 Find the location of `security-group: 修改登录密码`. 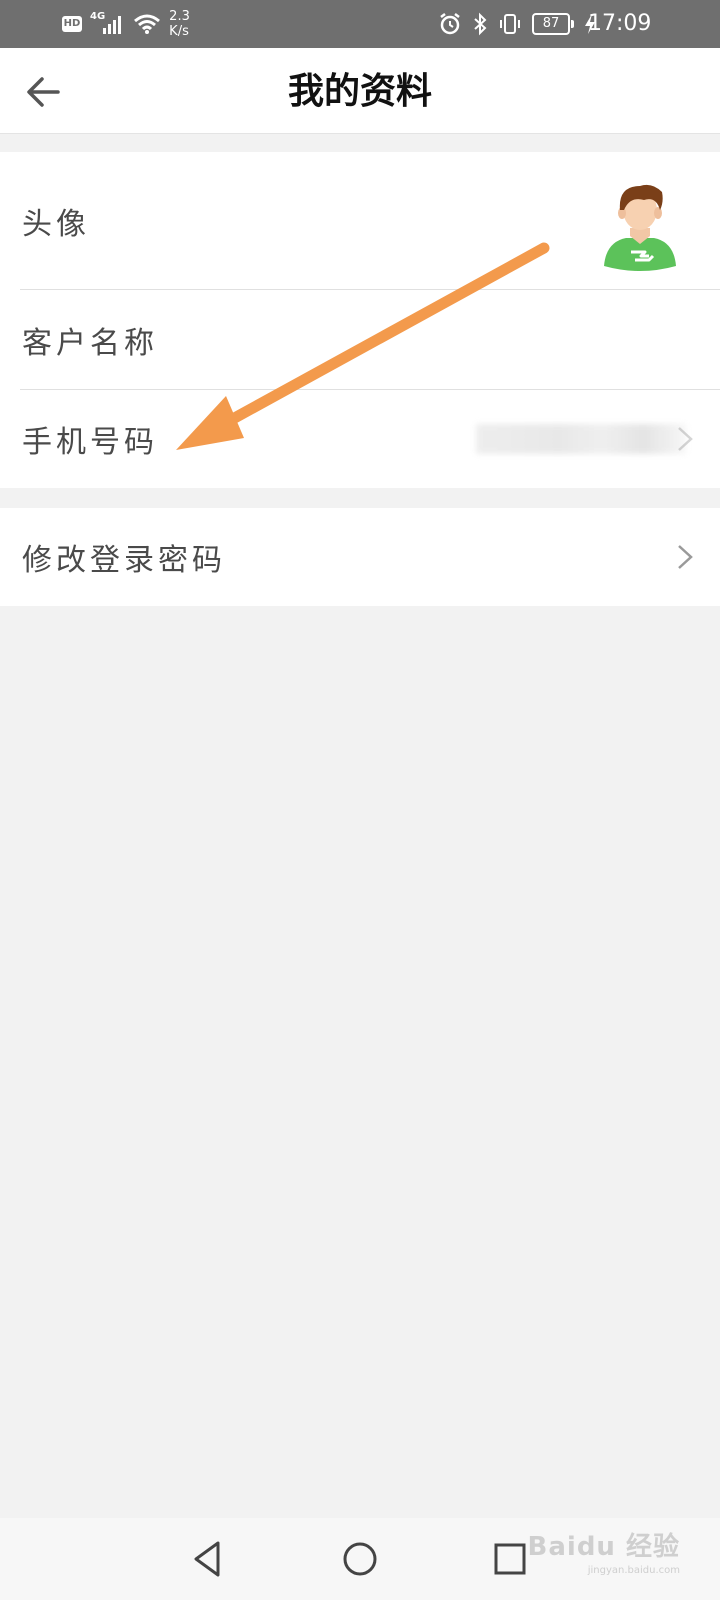

security-group: 修改登录密码 is located at coordinates (360, 557).